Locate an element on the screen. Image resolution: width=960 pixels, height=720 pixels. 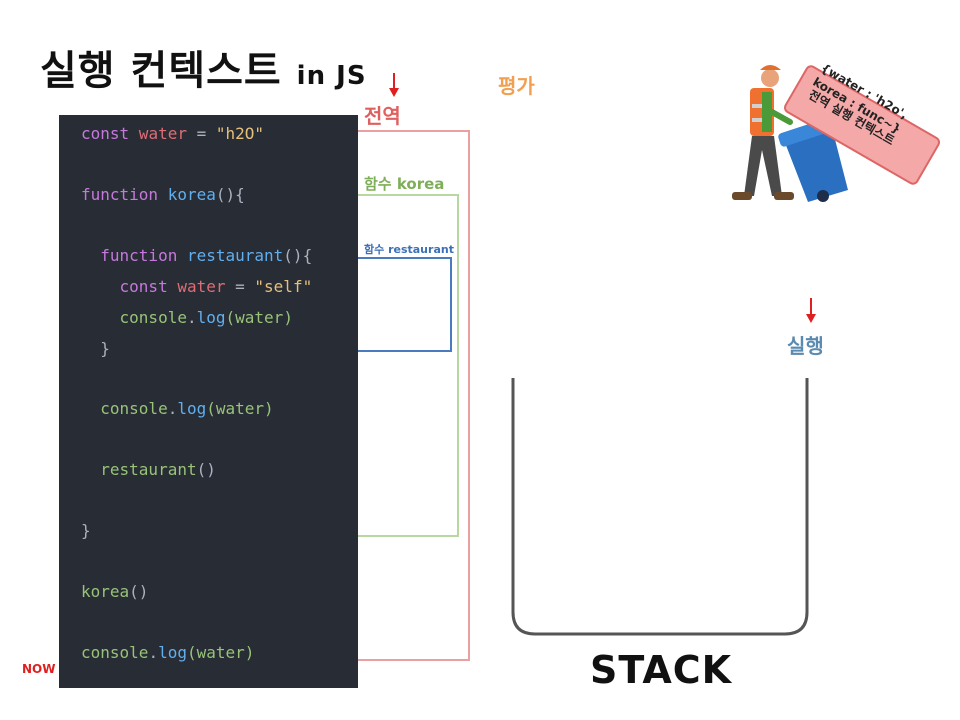
global-arrow-icon is located at coordinates (394, 85).